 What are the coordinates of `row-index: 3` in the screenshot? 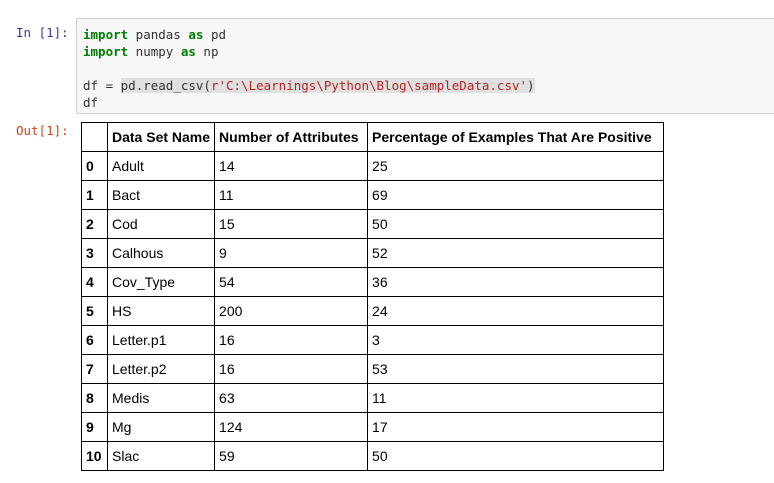 It's located at (94, 253).